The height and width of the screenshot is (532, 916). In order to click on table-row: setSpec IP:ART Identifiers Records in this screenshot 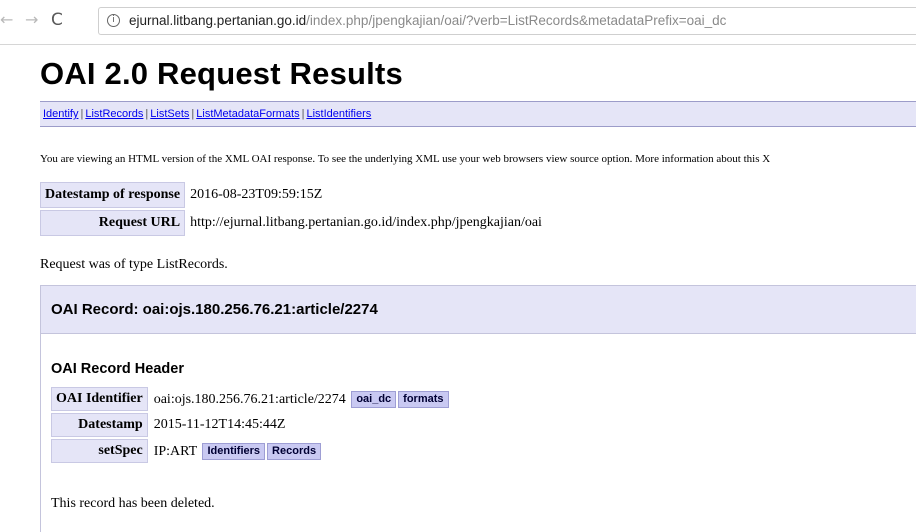, I will do `click(252, 451)`.